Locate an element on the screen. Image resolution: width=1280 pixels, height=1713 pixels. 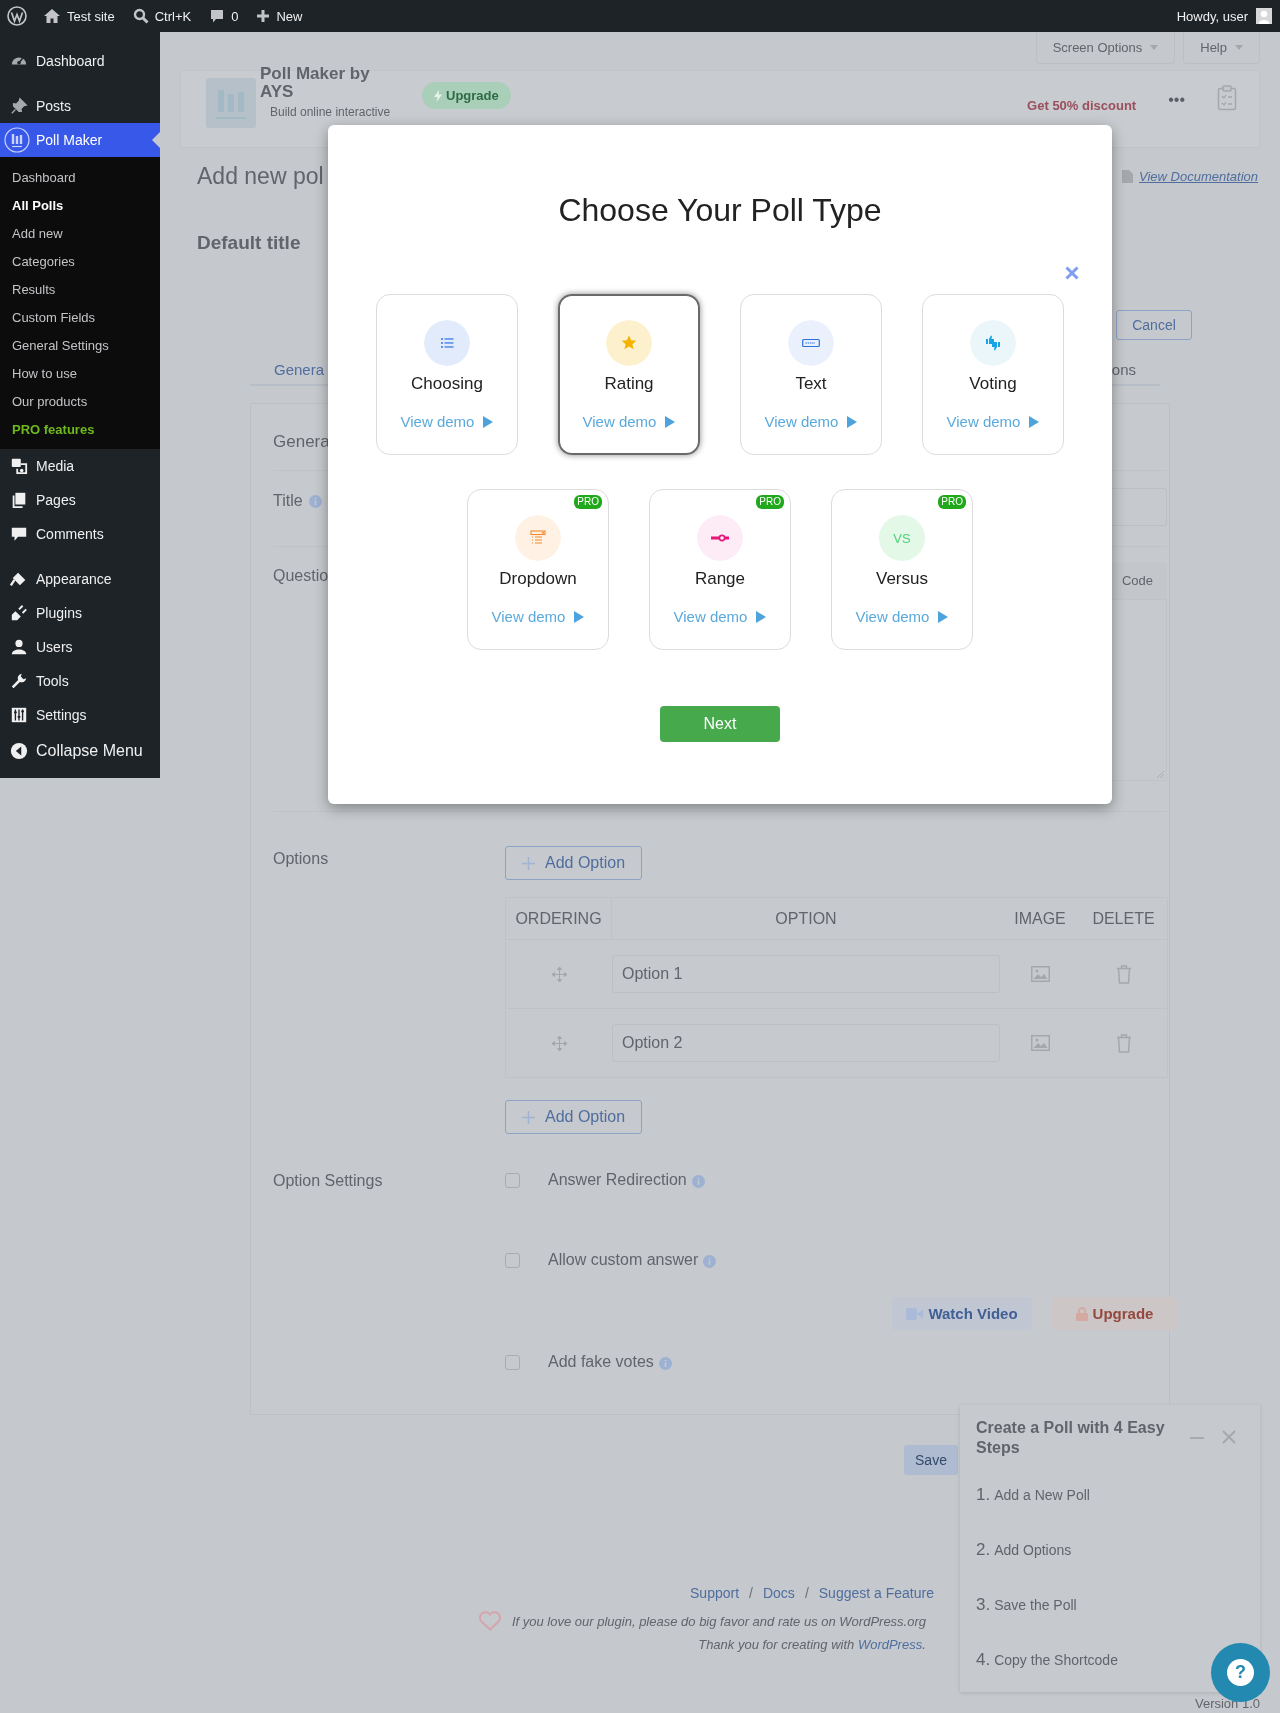
panel-title: Create a Poll with 4 Easy Steps is located at coordinates (1071, 1438).